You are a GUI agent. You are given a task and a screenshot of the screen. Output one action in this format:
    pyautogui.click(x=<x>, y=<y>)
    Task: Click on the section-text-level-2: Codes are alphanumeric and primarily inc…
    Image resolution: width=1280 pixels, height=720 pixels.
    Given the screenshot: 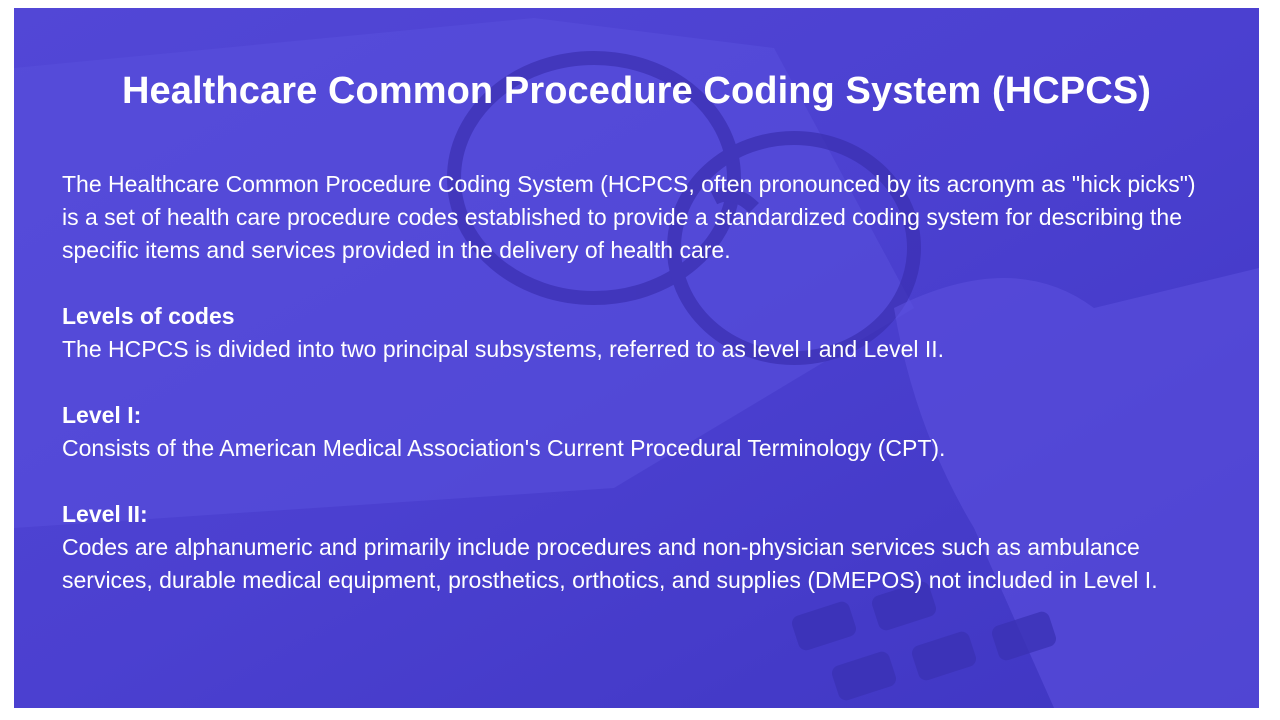 What is the action you would take?
    pyautogui.click(x=610, y=563)
    